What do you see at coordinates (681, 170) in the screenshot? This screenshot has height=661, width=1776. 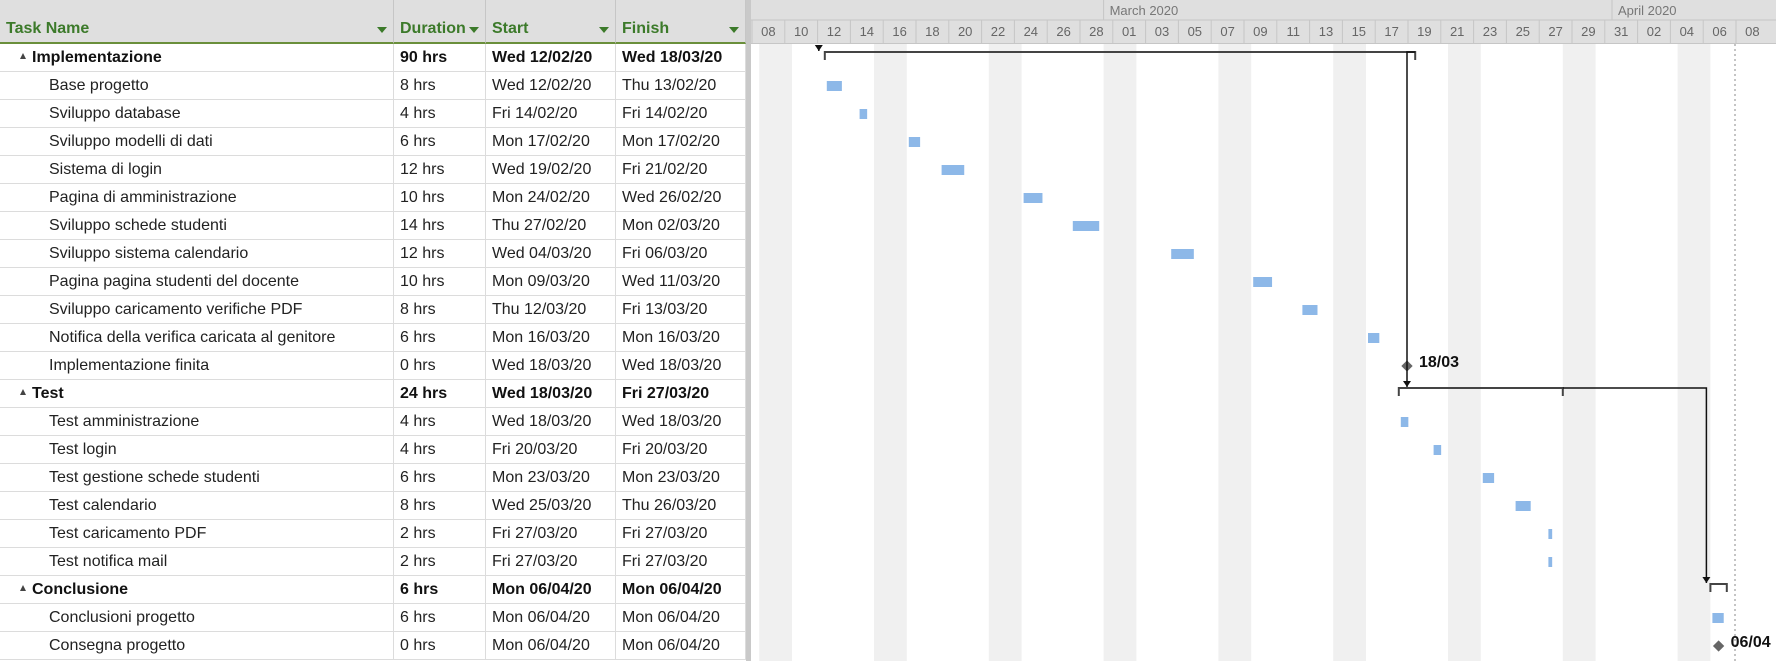 I see `task-finish-cell: Fri 21/02/20` at bounding box center [681, 170].